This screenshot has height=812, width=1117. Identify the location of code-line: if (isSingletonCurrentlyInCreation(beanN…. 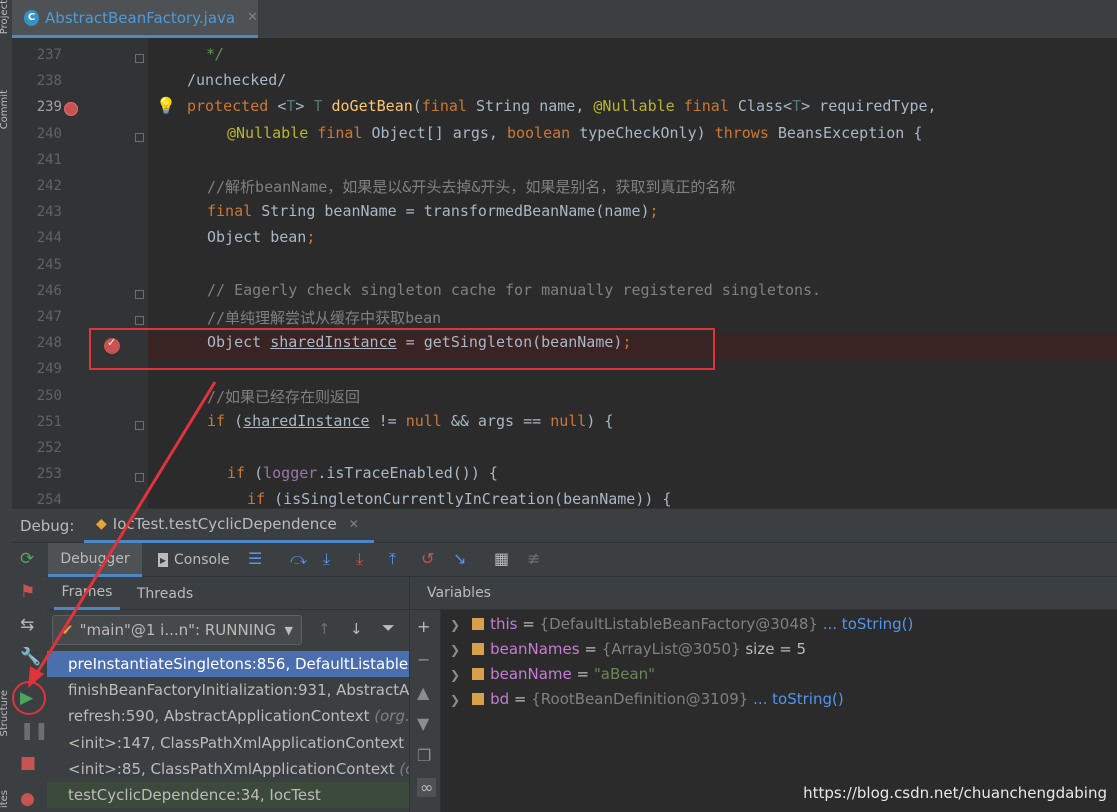
(459, 499).